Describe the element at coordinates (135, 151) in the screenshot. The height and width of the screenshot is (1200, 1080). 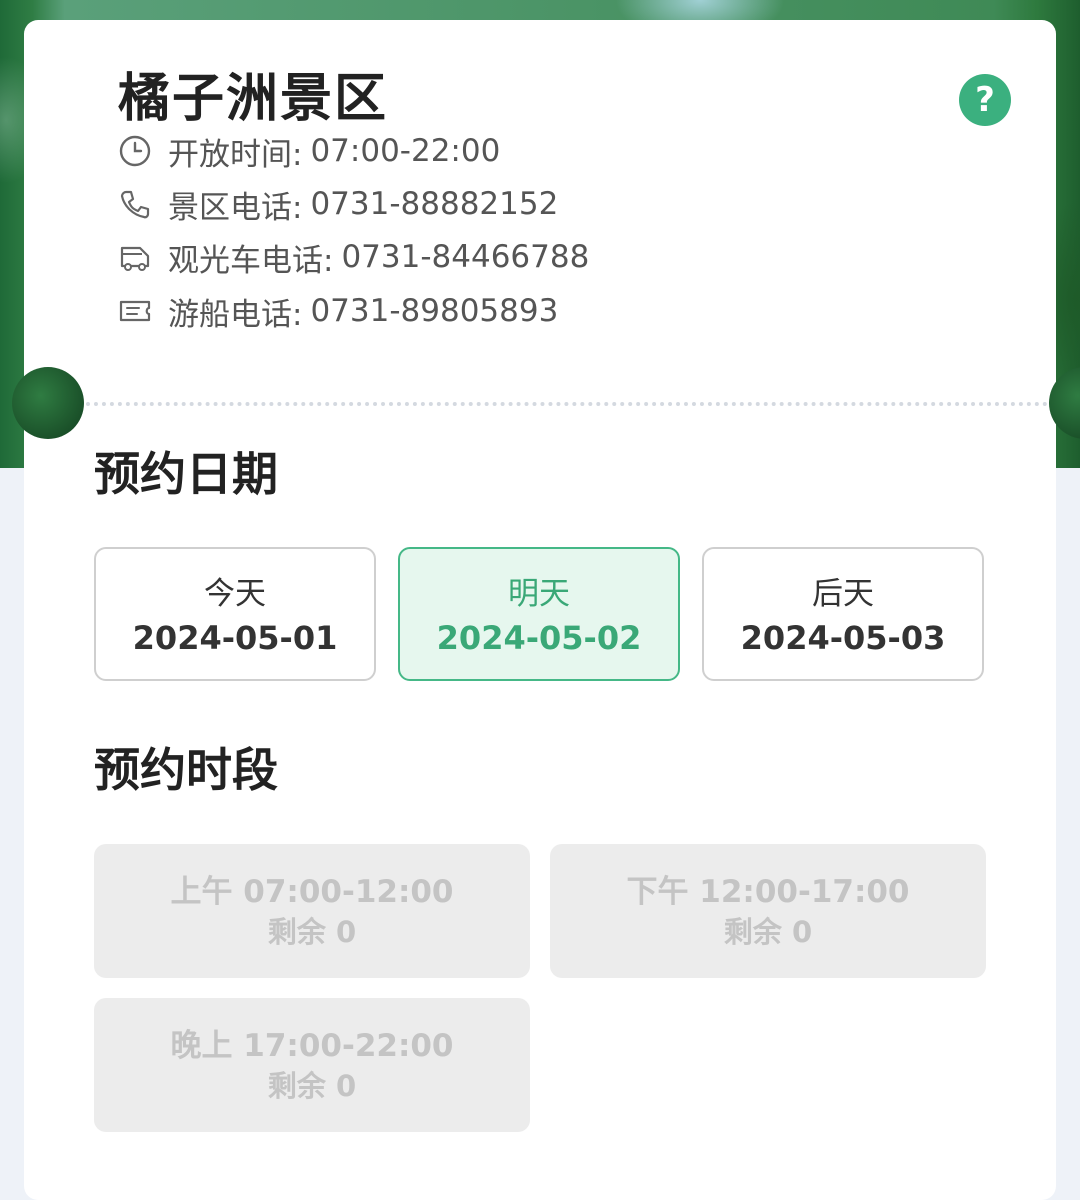
I see `clock-icon` at that location.